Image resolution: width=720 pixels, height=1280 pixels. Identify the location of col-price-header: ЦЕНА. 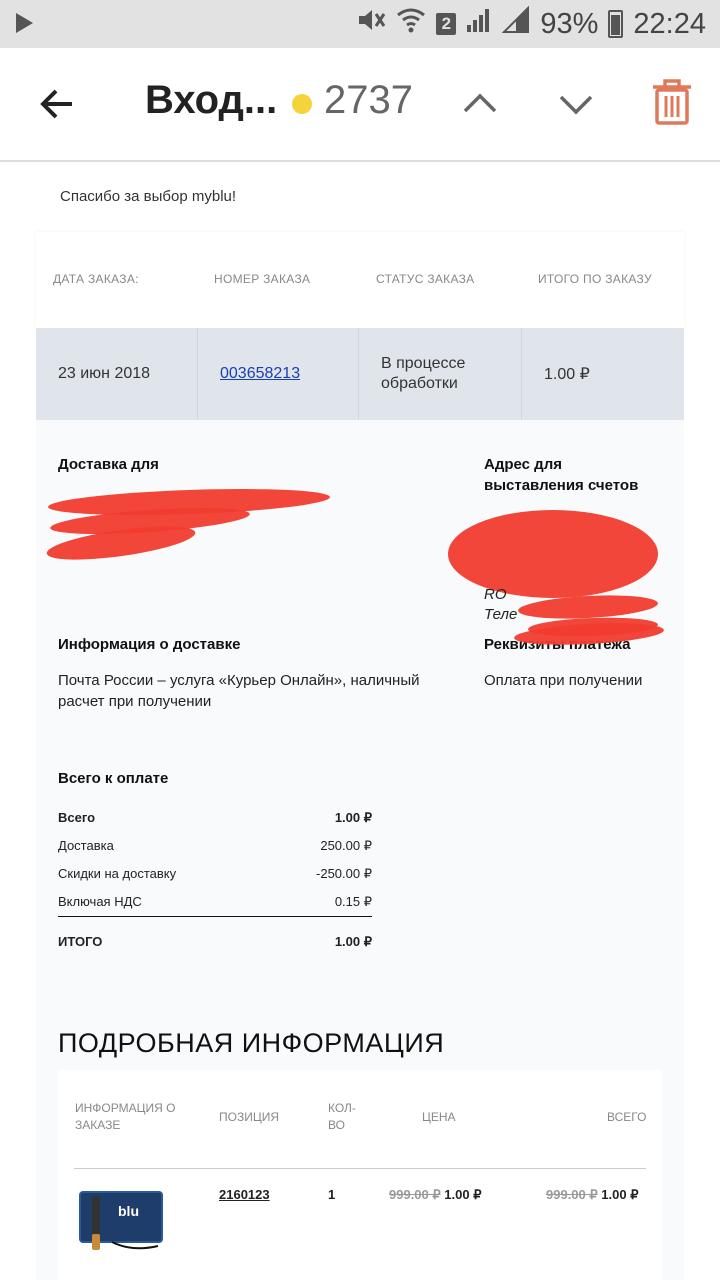
(439, 1117).